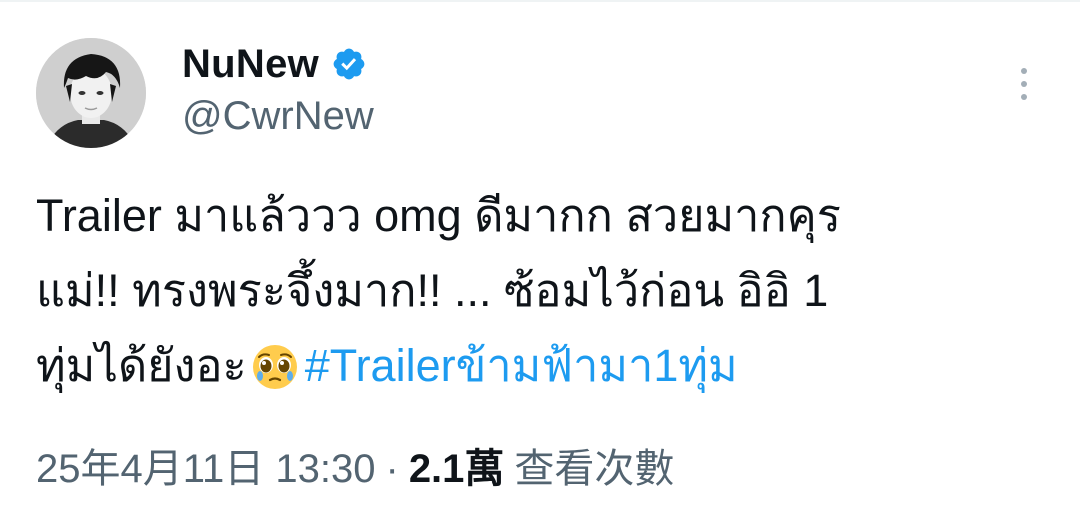  Describe the element at coordinates (540, 1) in the screenshot. I see `top-divider` at that location.